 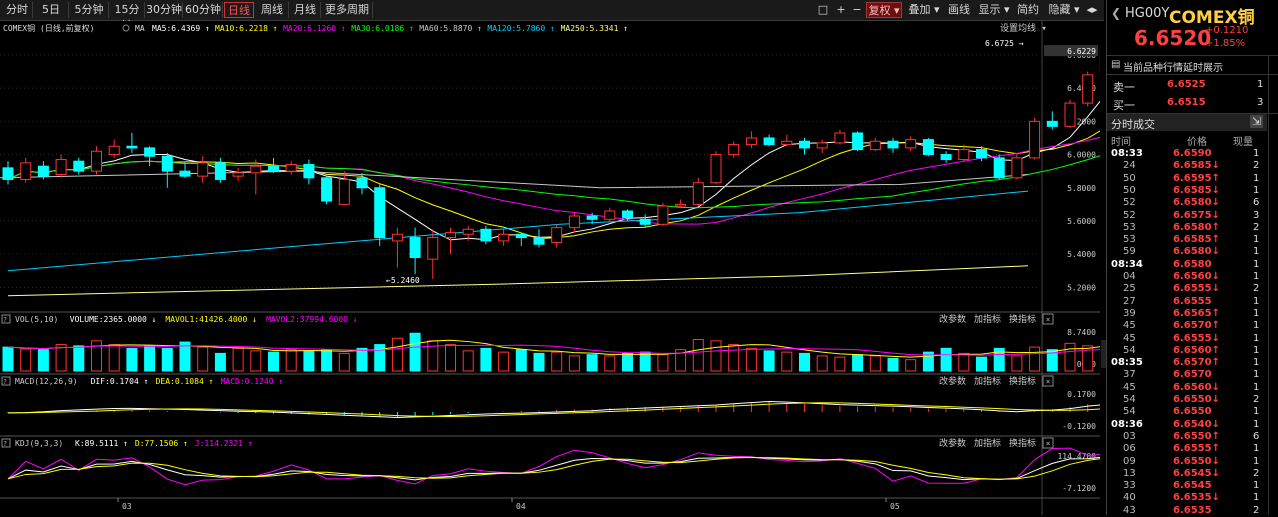 I want to click on vol-value-2: MAVOL2:37994.6000 ↓, so click(x=312, y=319).